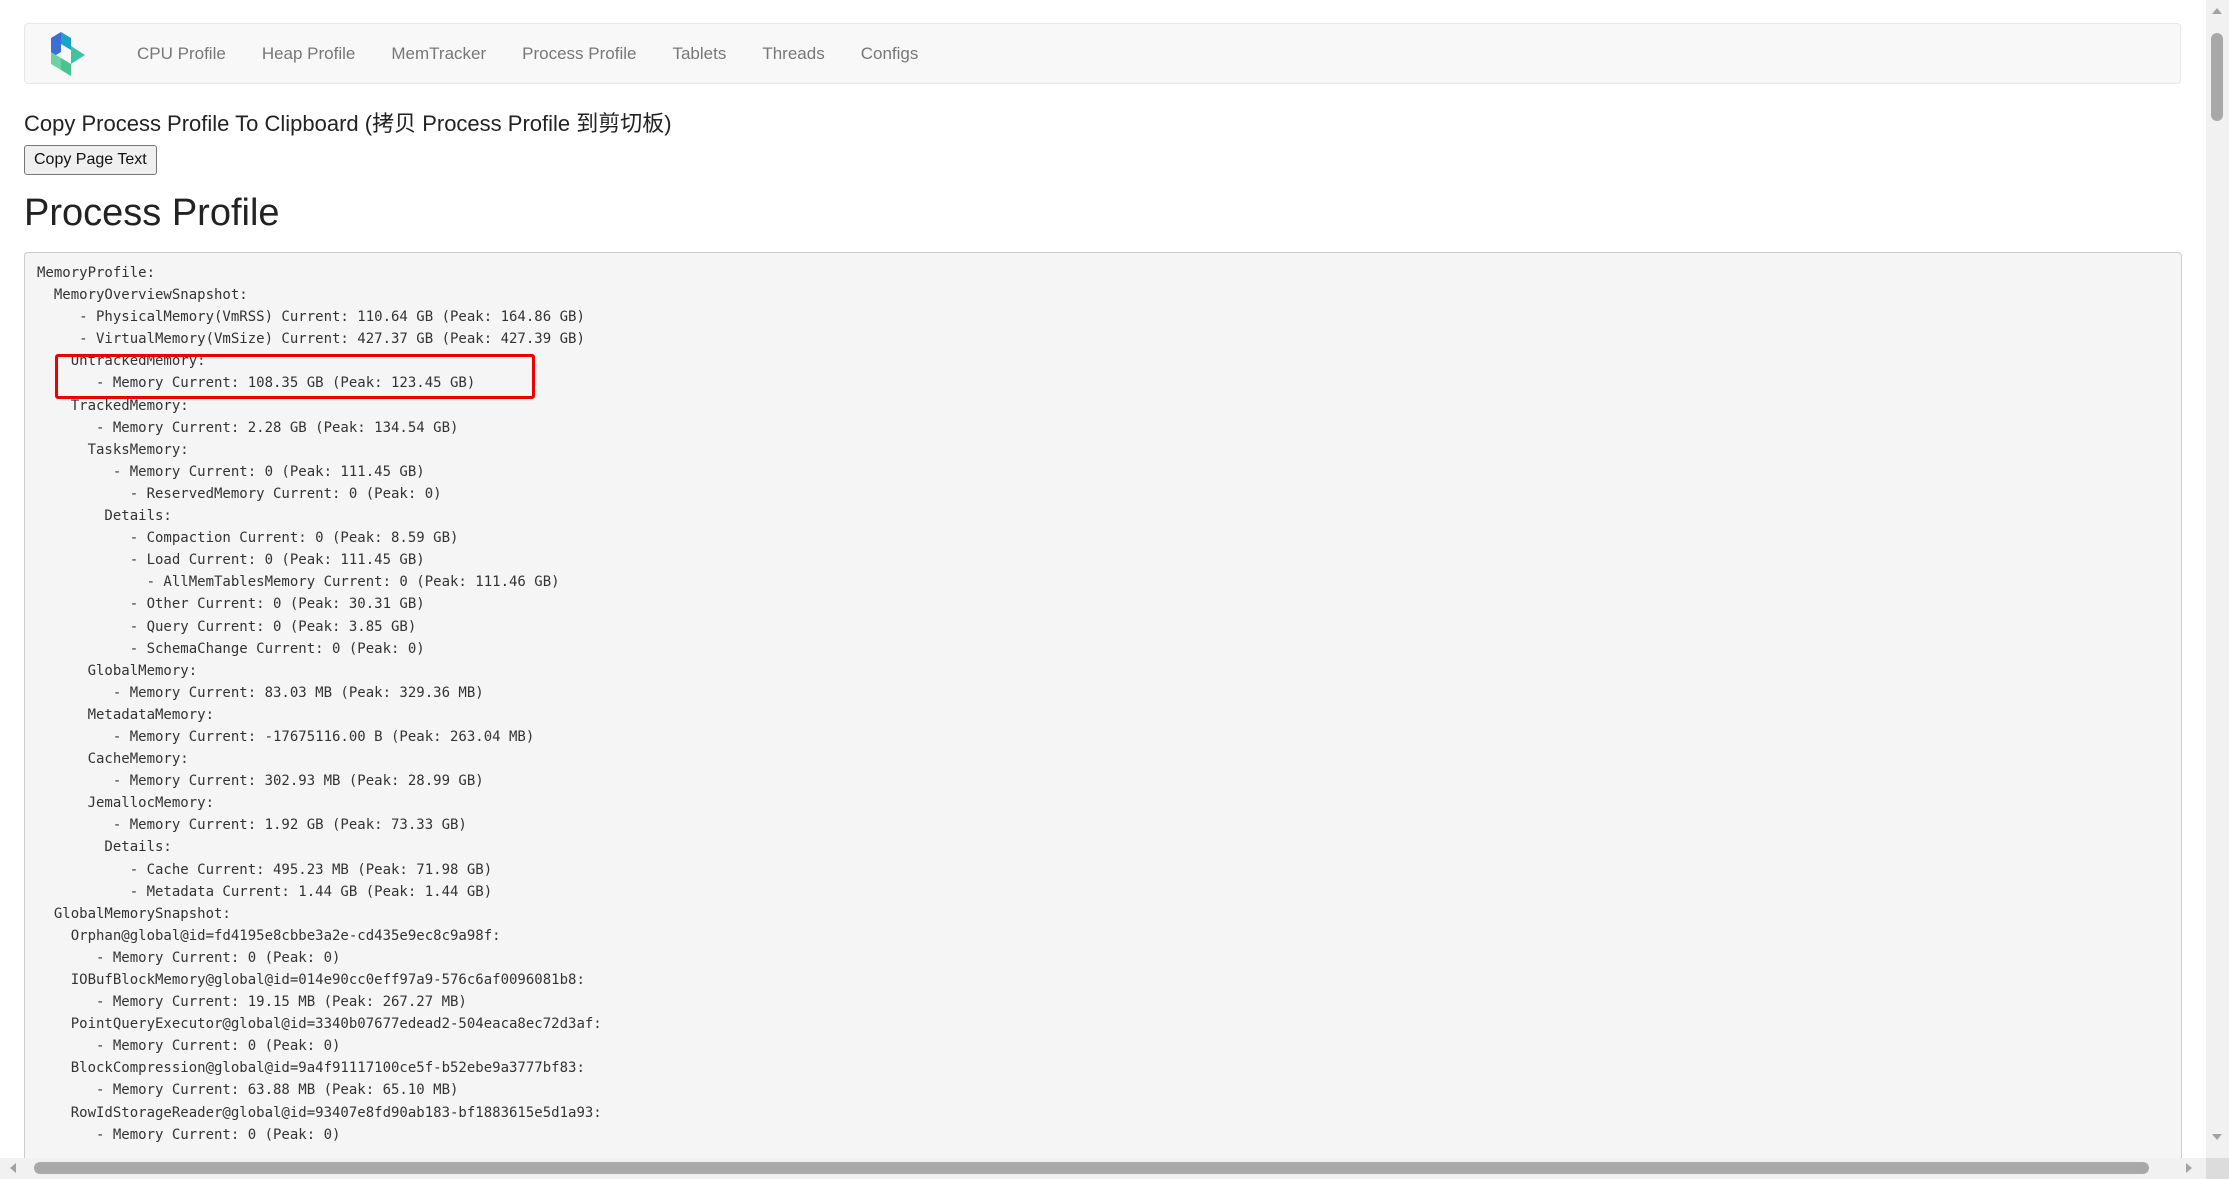  What do you see at coordinates (231, 604) in the screenshot?
I see `profile-line: - Other Current: 0 (Peak: 30.31 GB)` at bounding box center [231, 604].